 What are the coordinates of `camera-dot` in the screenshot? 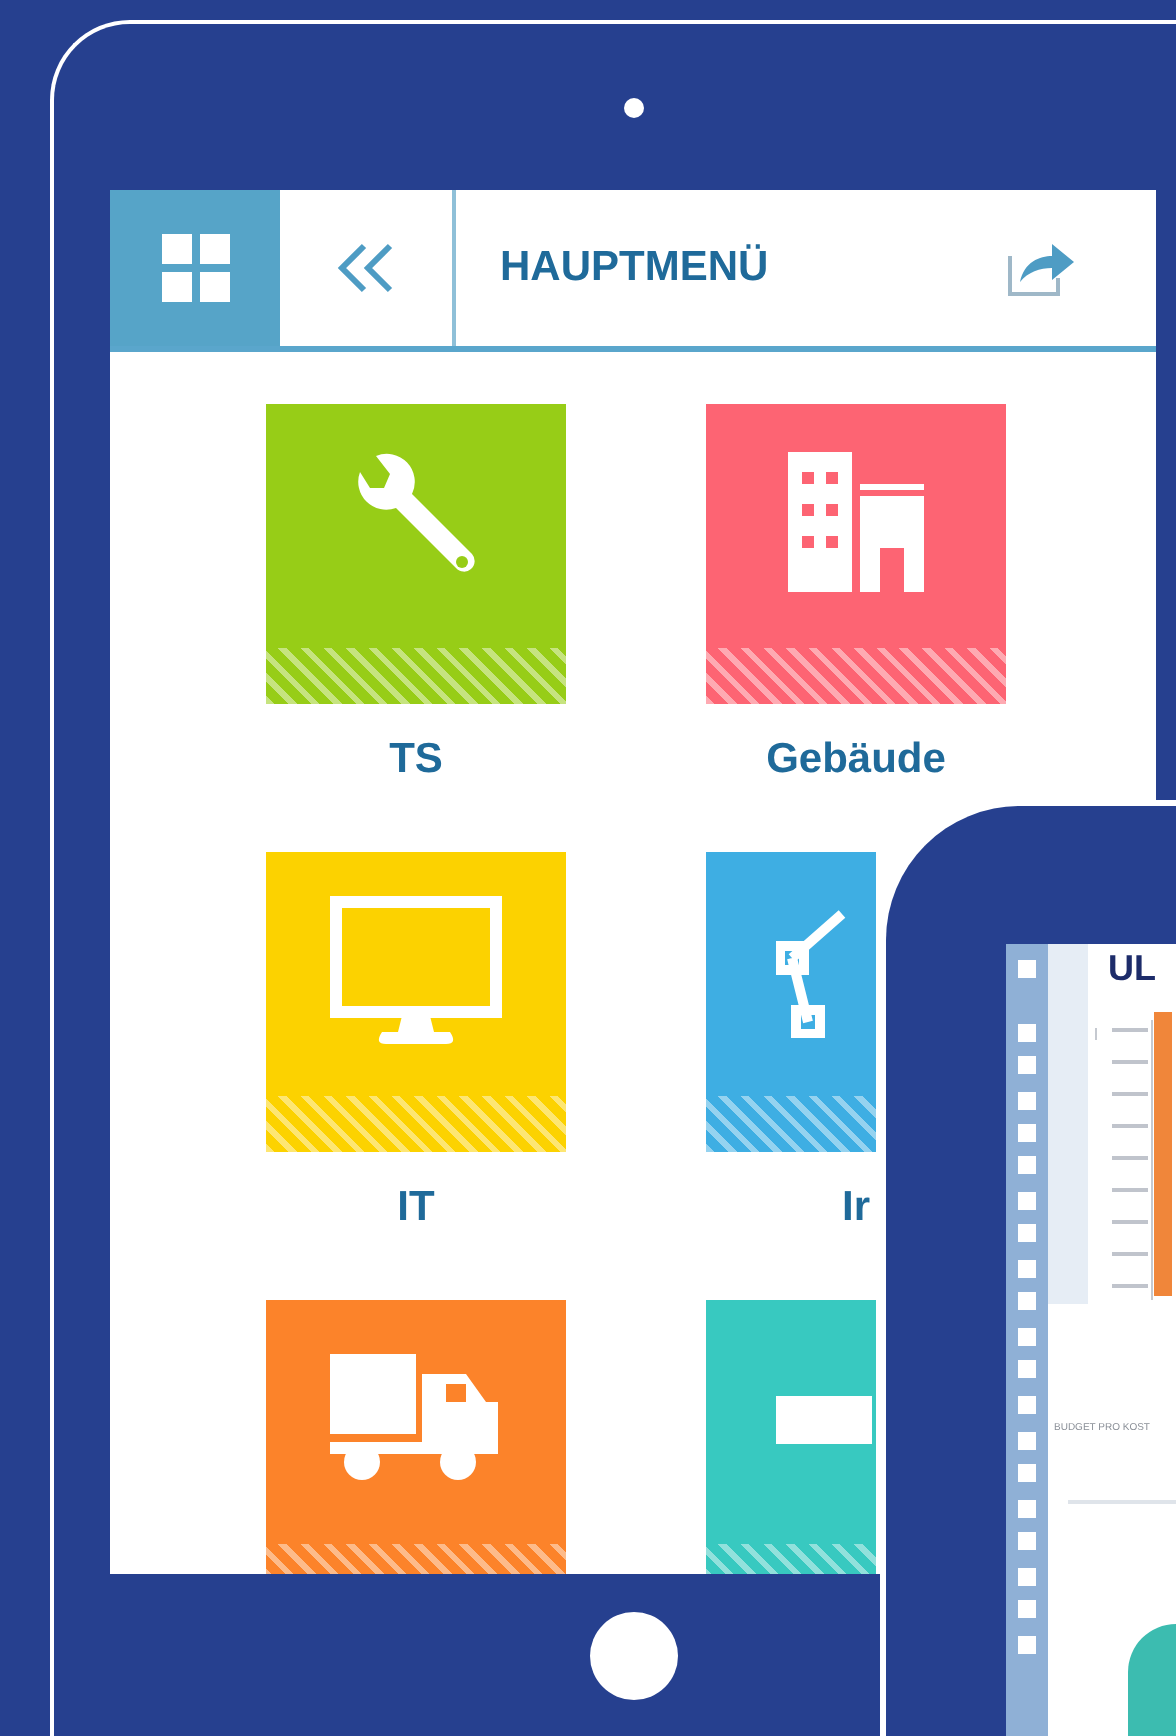 It's located at (634, 108).